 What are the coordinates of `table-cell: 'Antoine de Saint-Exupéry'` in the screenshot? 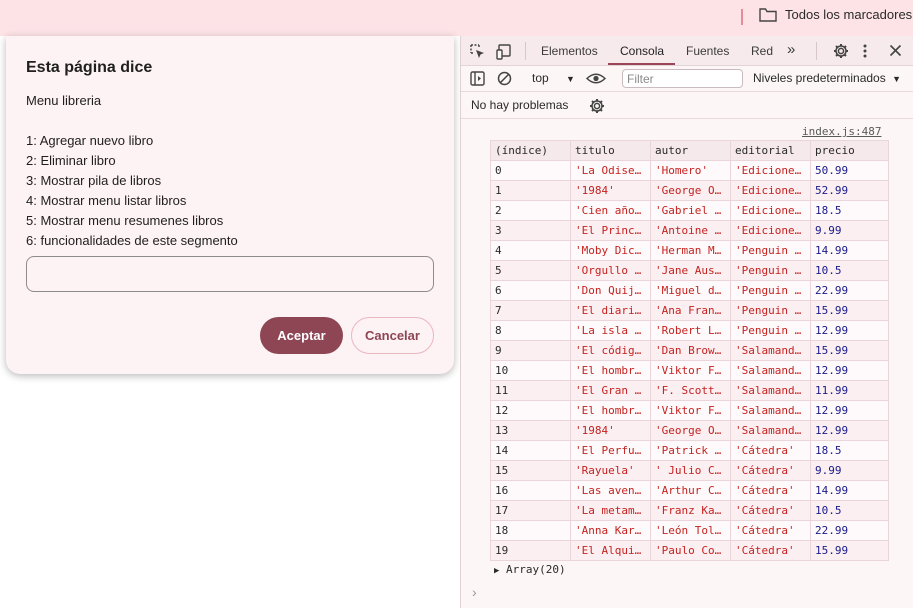 It's located at (690, 230).